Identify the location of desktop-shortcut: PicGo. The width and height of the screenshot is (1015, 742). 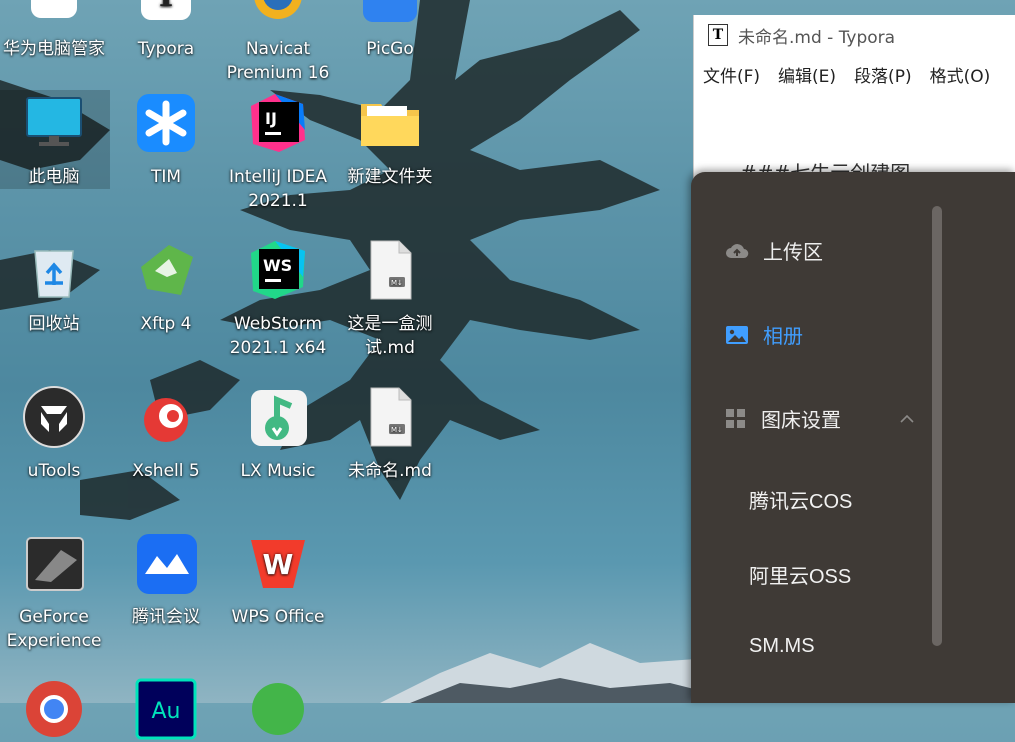
(390, 30).